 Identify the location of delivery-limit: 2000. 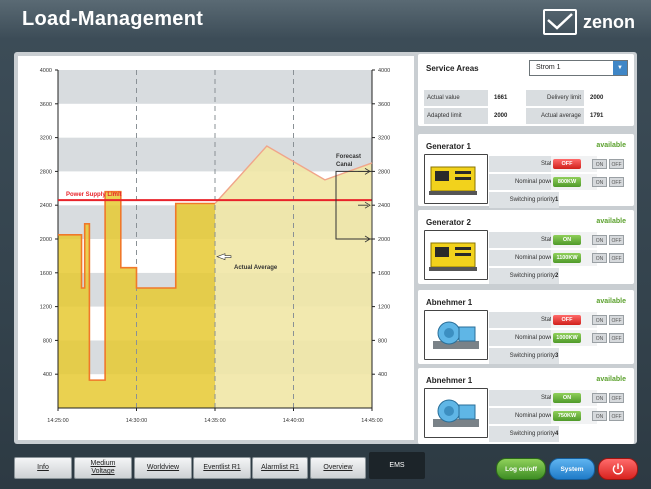
(597, 98).